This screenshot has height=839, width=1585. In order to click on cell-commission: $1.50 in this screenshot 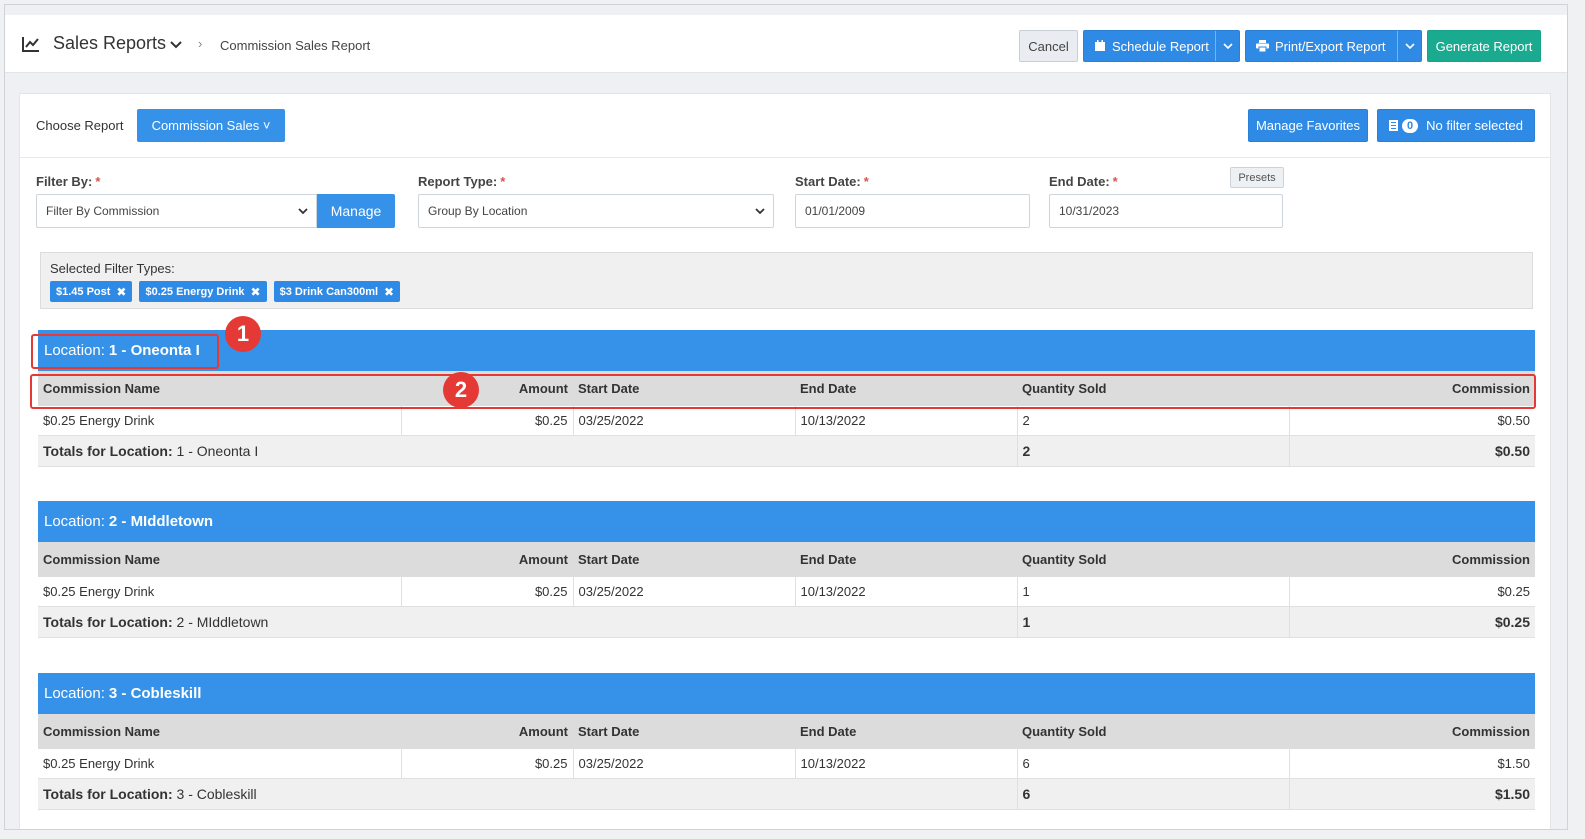, I will do `click(1412, 764)`.